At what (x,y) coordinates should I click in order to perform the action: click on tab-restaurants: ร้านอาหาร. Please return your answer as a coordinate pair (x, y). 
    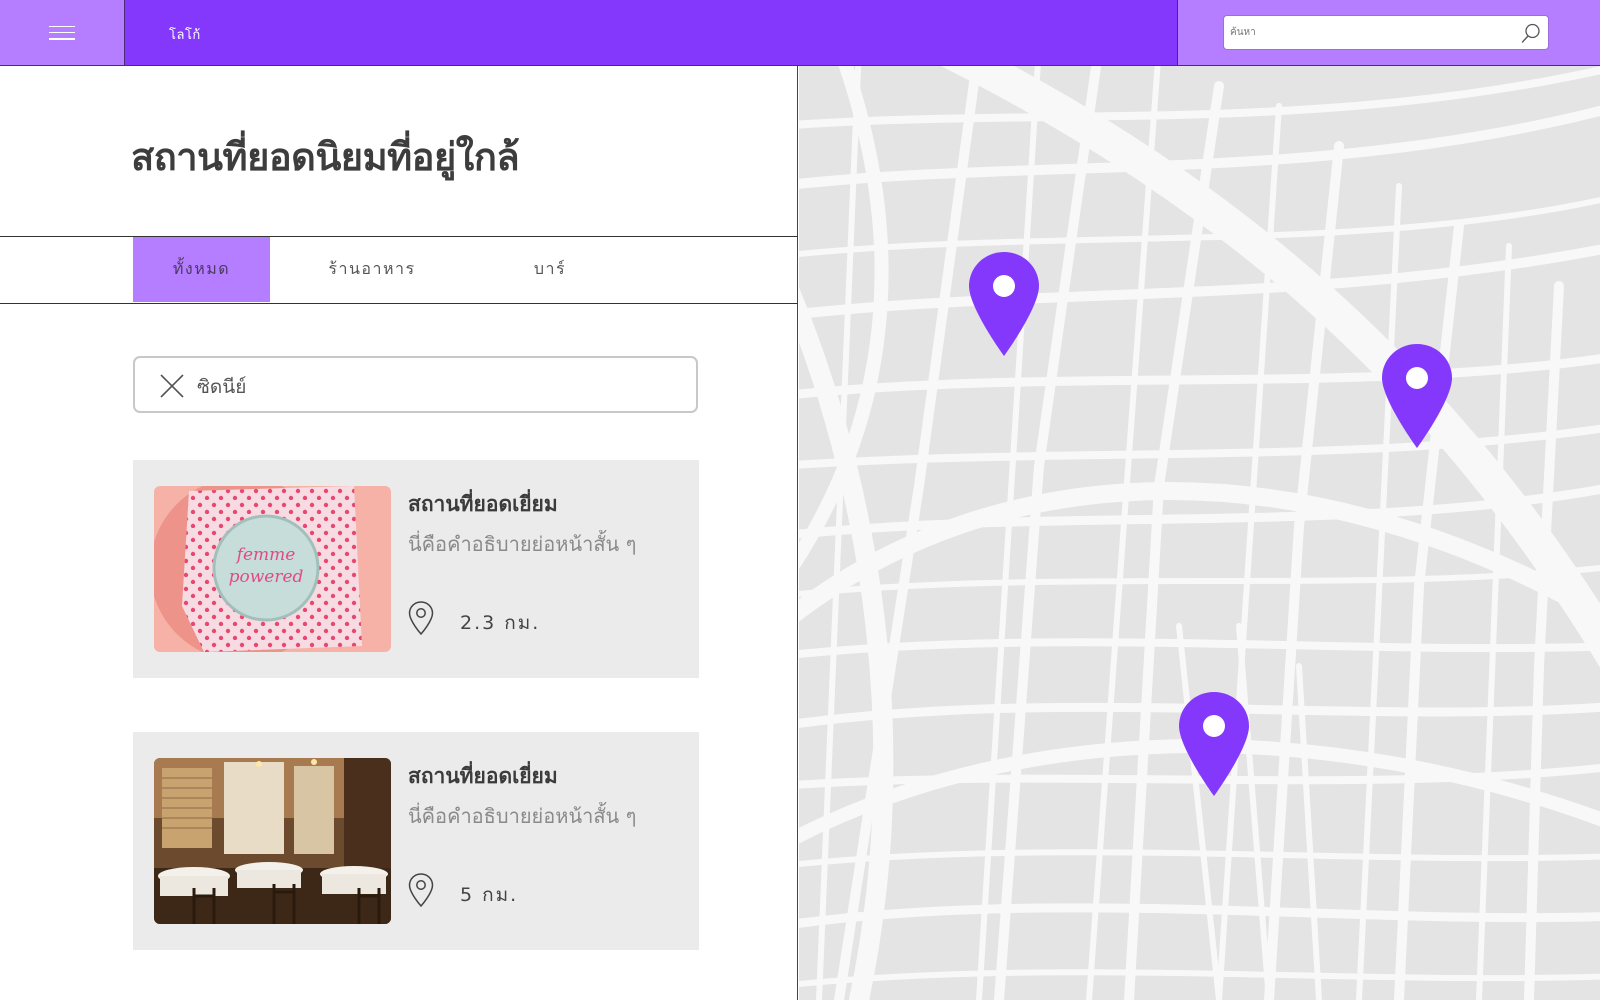
    Looking at the image, I should click on (372, 269).